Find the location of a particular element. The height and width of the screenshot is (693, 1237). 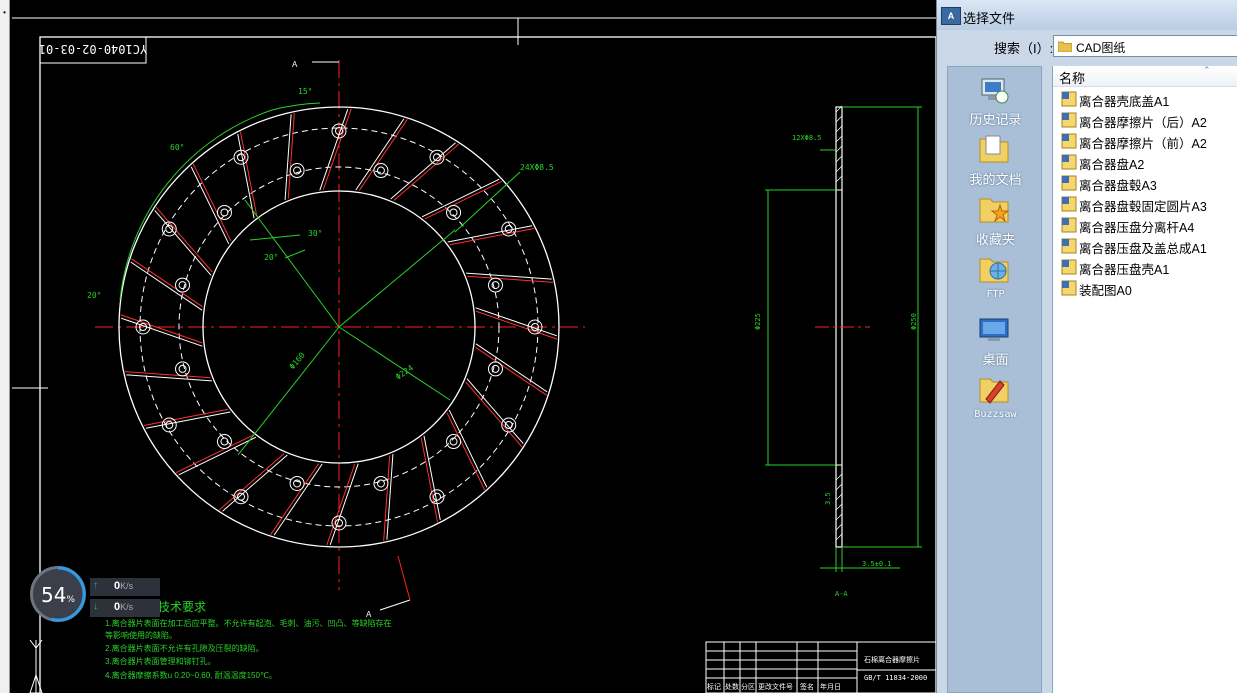

column-header-name: 名称 ⌃ is located at coordinates (1145, 76).